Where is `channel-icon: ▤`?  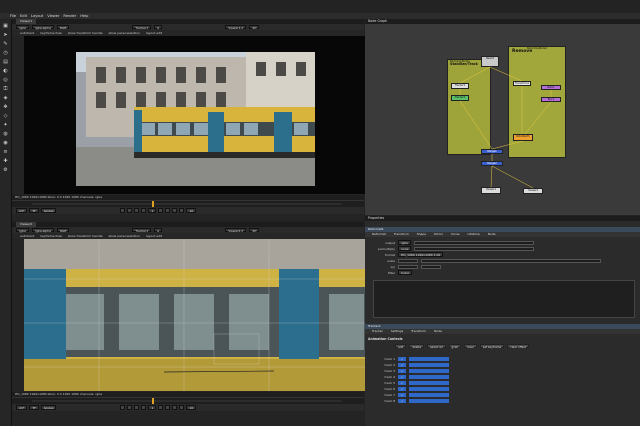
channel-icon: ▤ is located at coordinates (5, 62).